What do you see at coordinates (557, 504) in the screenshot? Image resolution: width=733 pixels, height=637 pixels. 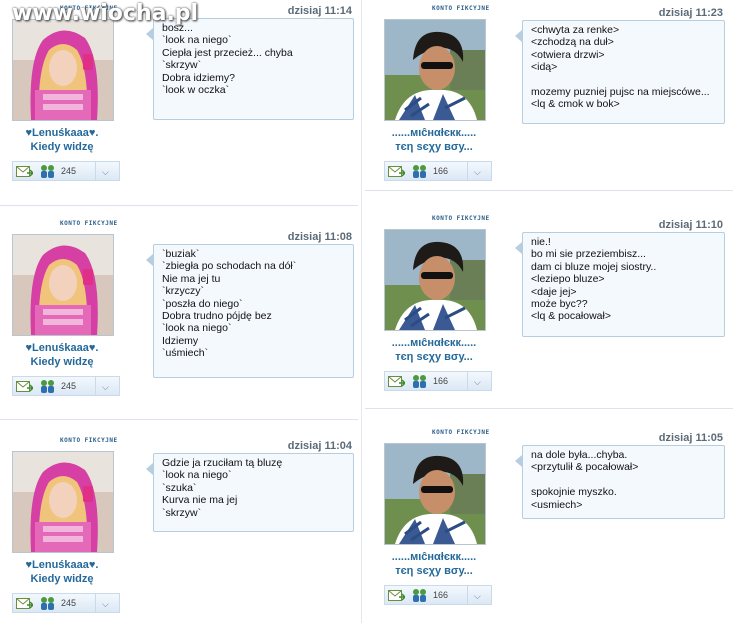 I see `message-line: <usmiech>` at bounding box center [557, 504].